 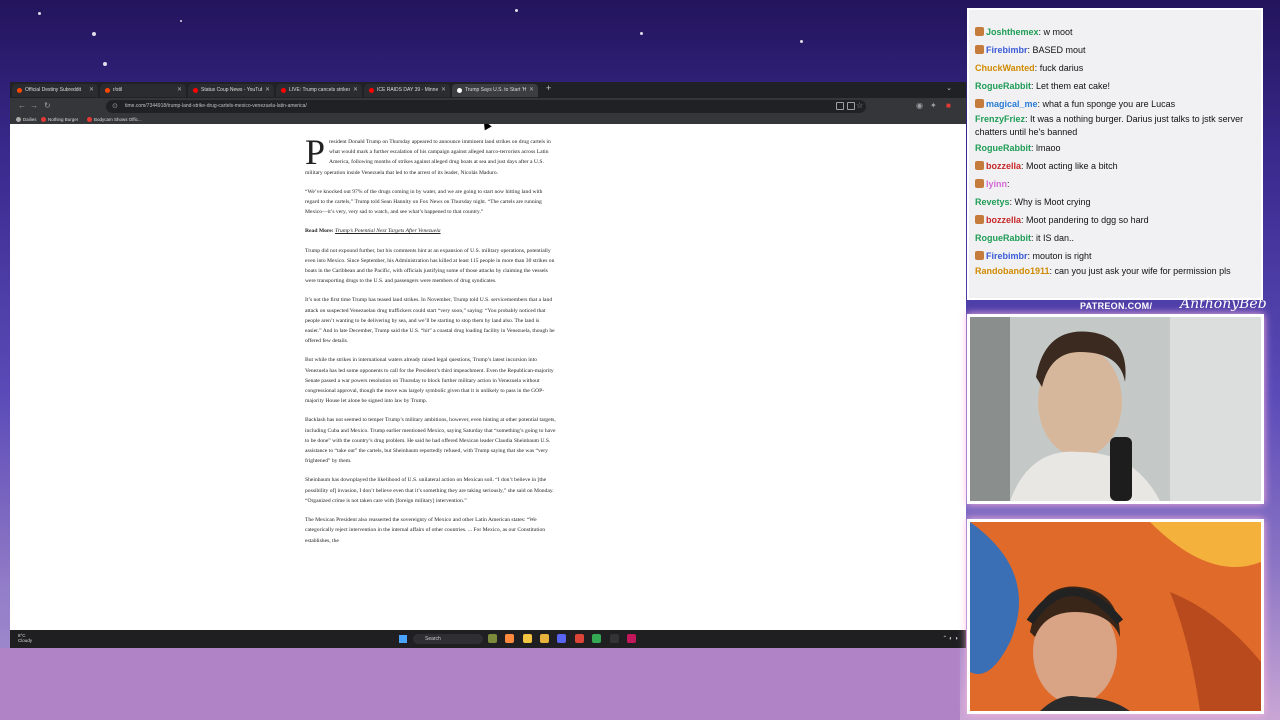 I want to click on tab-label: ICE RAIDS DAY 39 - Minneapo, so click(x=407, y=90).